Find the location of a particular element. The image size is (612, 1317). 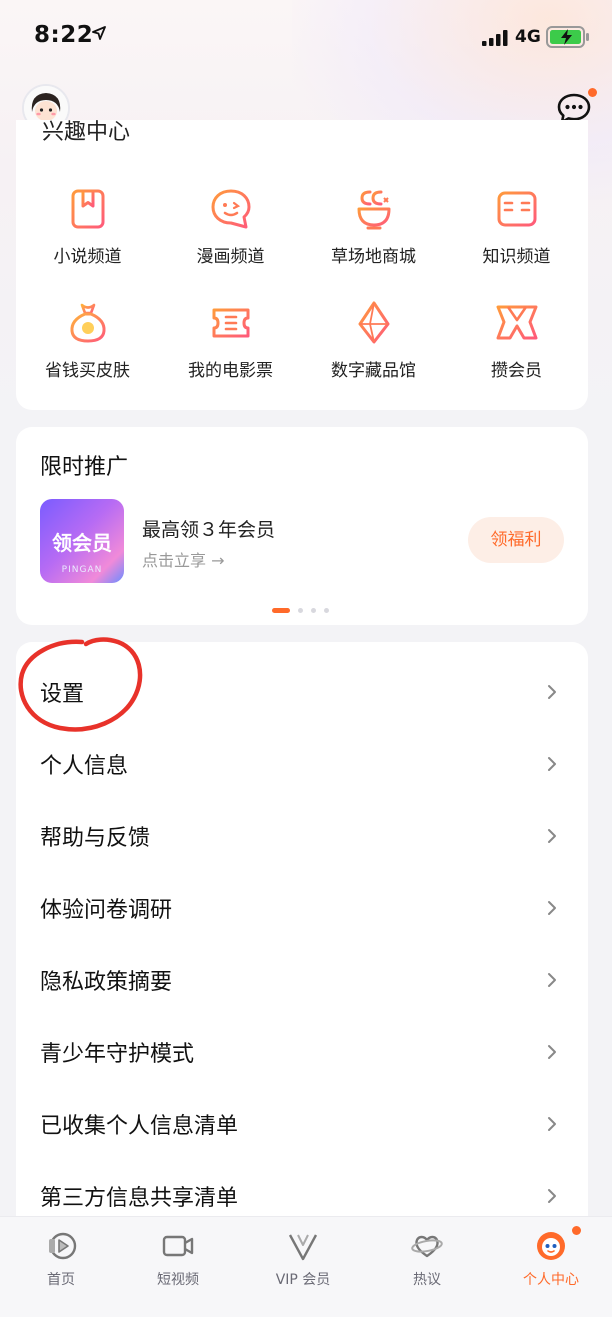

grid-item-label: 数字藏品馆 is located at coordinates (373, 371).